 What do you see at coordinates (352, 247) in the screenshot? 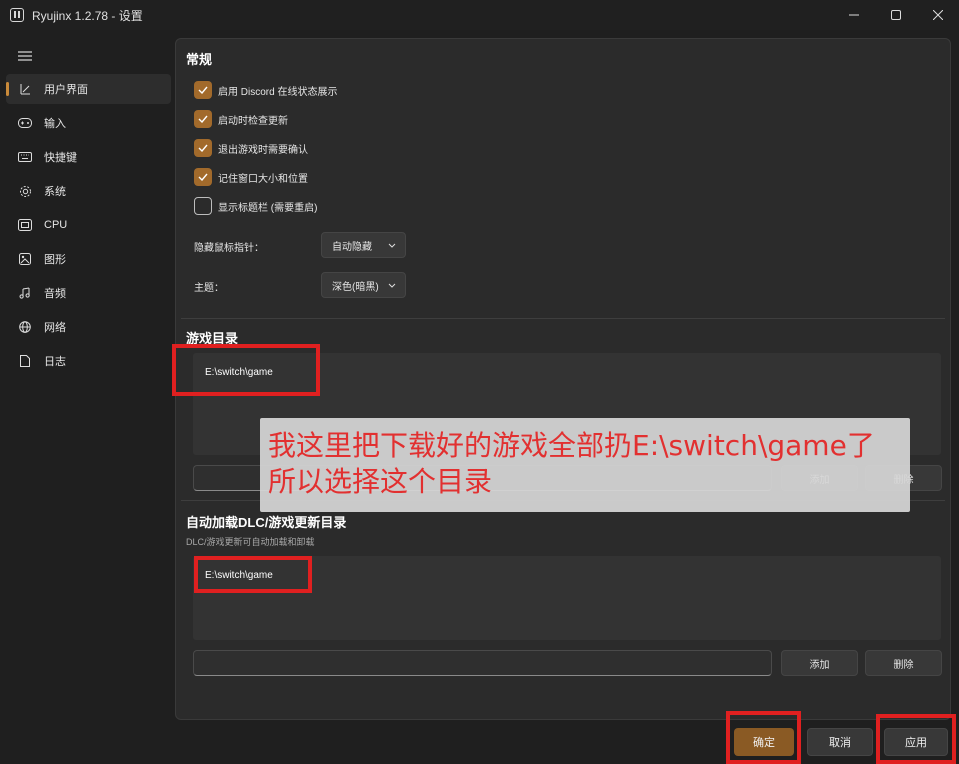
I see `select-value: 自动隐藏` at bounding box center [352, 247].